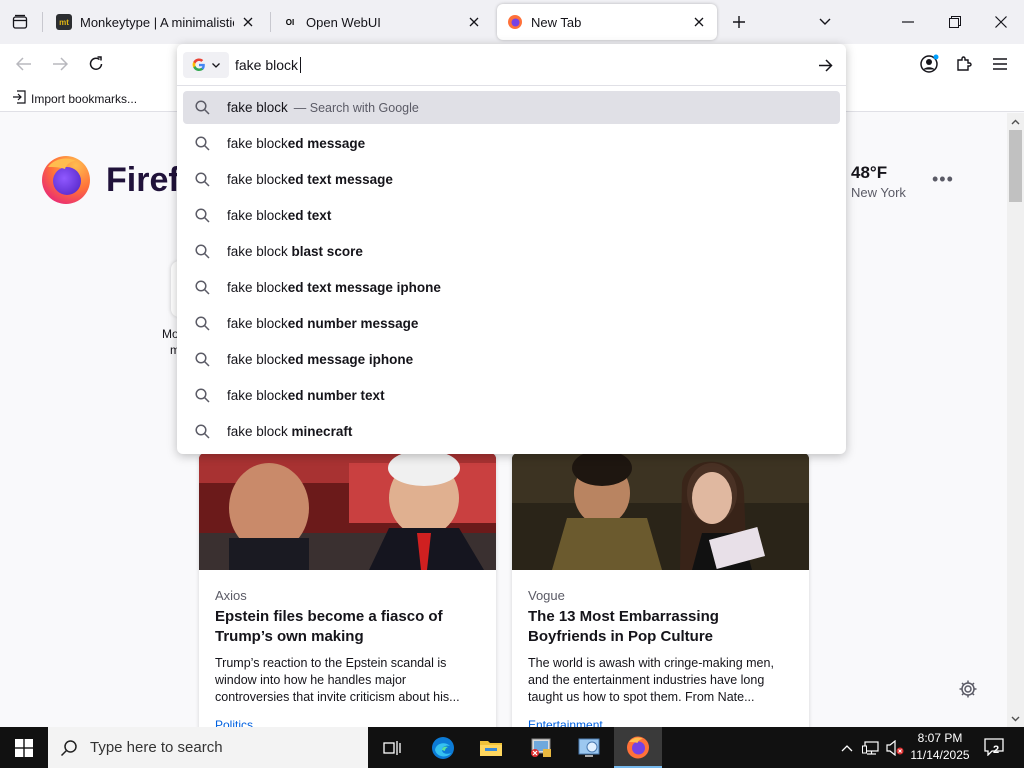  I want to click on menu-hamburger-icon, so click(1000, 64).